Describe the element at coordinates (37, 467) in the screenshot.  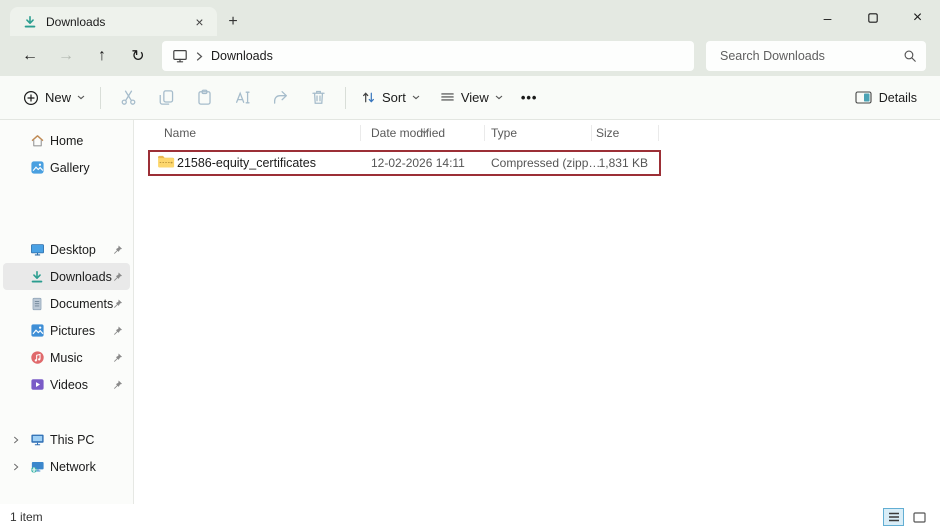
I see `network-icon` at that location.